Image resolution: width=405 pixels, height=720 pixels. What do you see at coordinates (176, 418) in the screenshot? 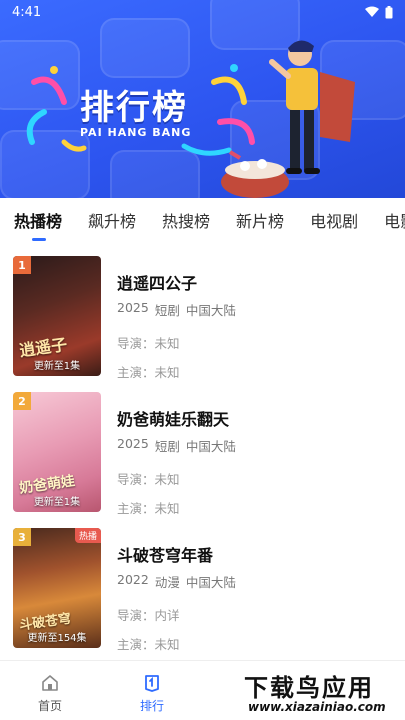
I see `item-title: 奶爸萌娃乐翻天` at bounding box center [176, 418].